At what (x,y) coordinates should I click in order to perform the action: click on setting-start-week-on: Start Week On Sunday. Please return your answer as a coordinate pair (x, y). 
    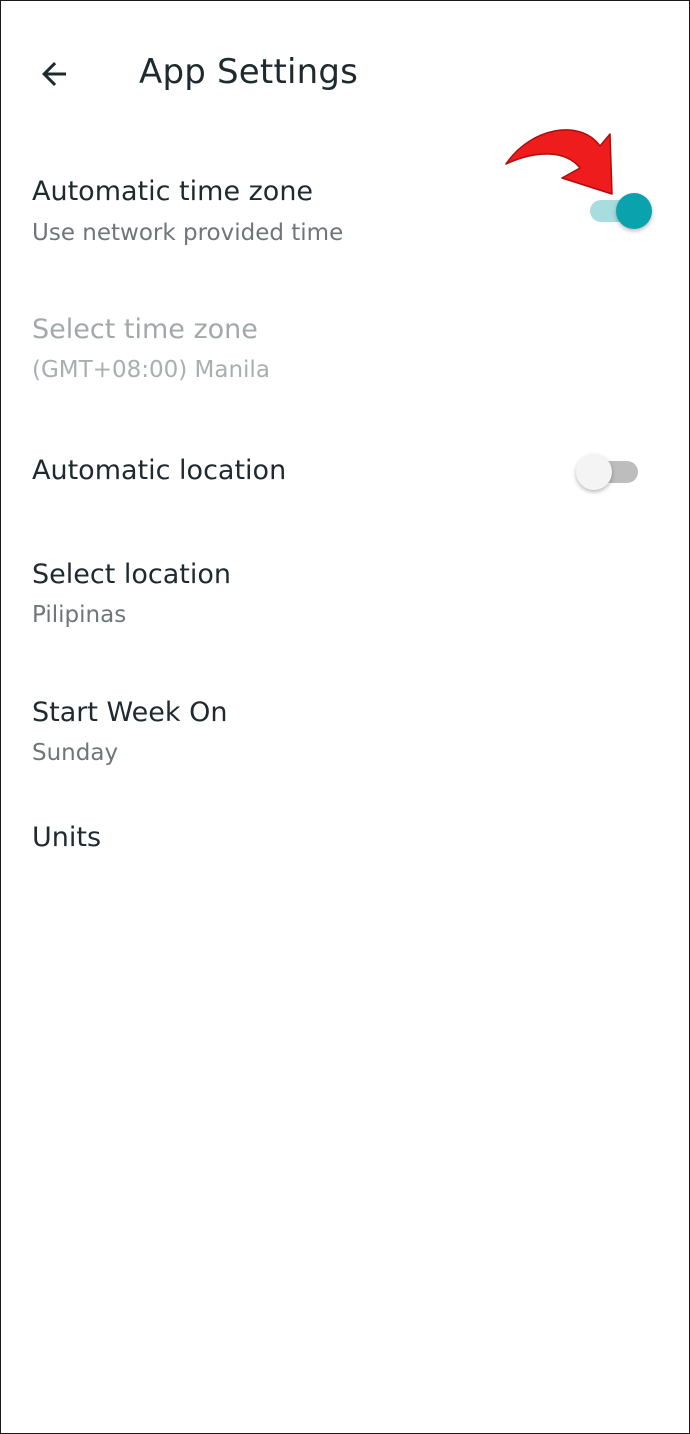
    Looking at the image, I should click on (345, 738).